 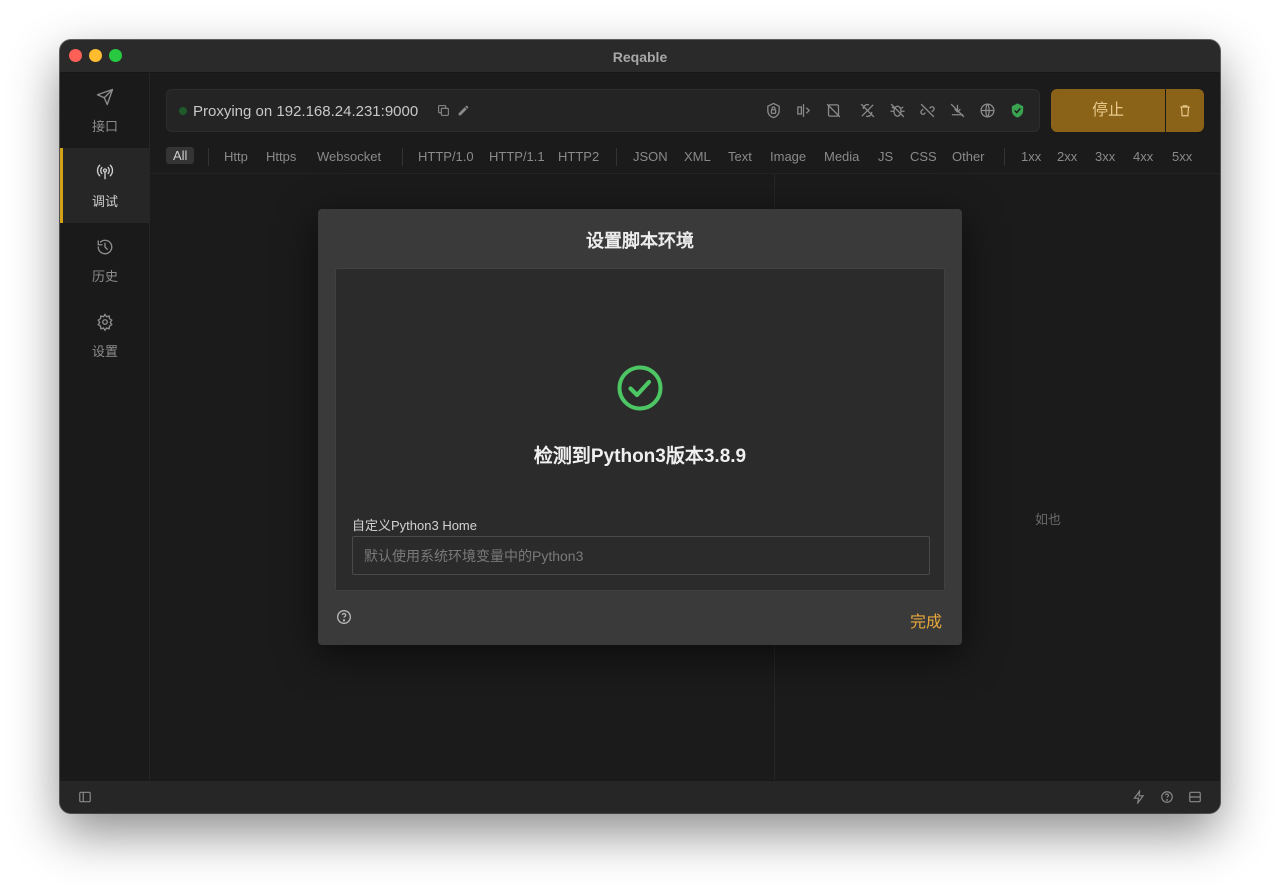 I want to click on python-home-input, so click(x=641, y=555).